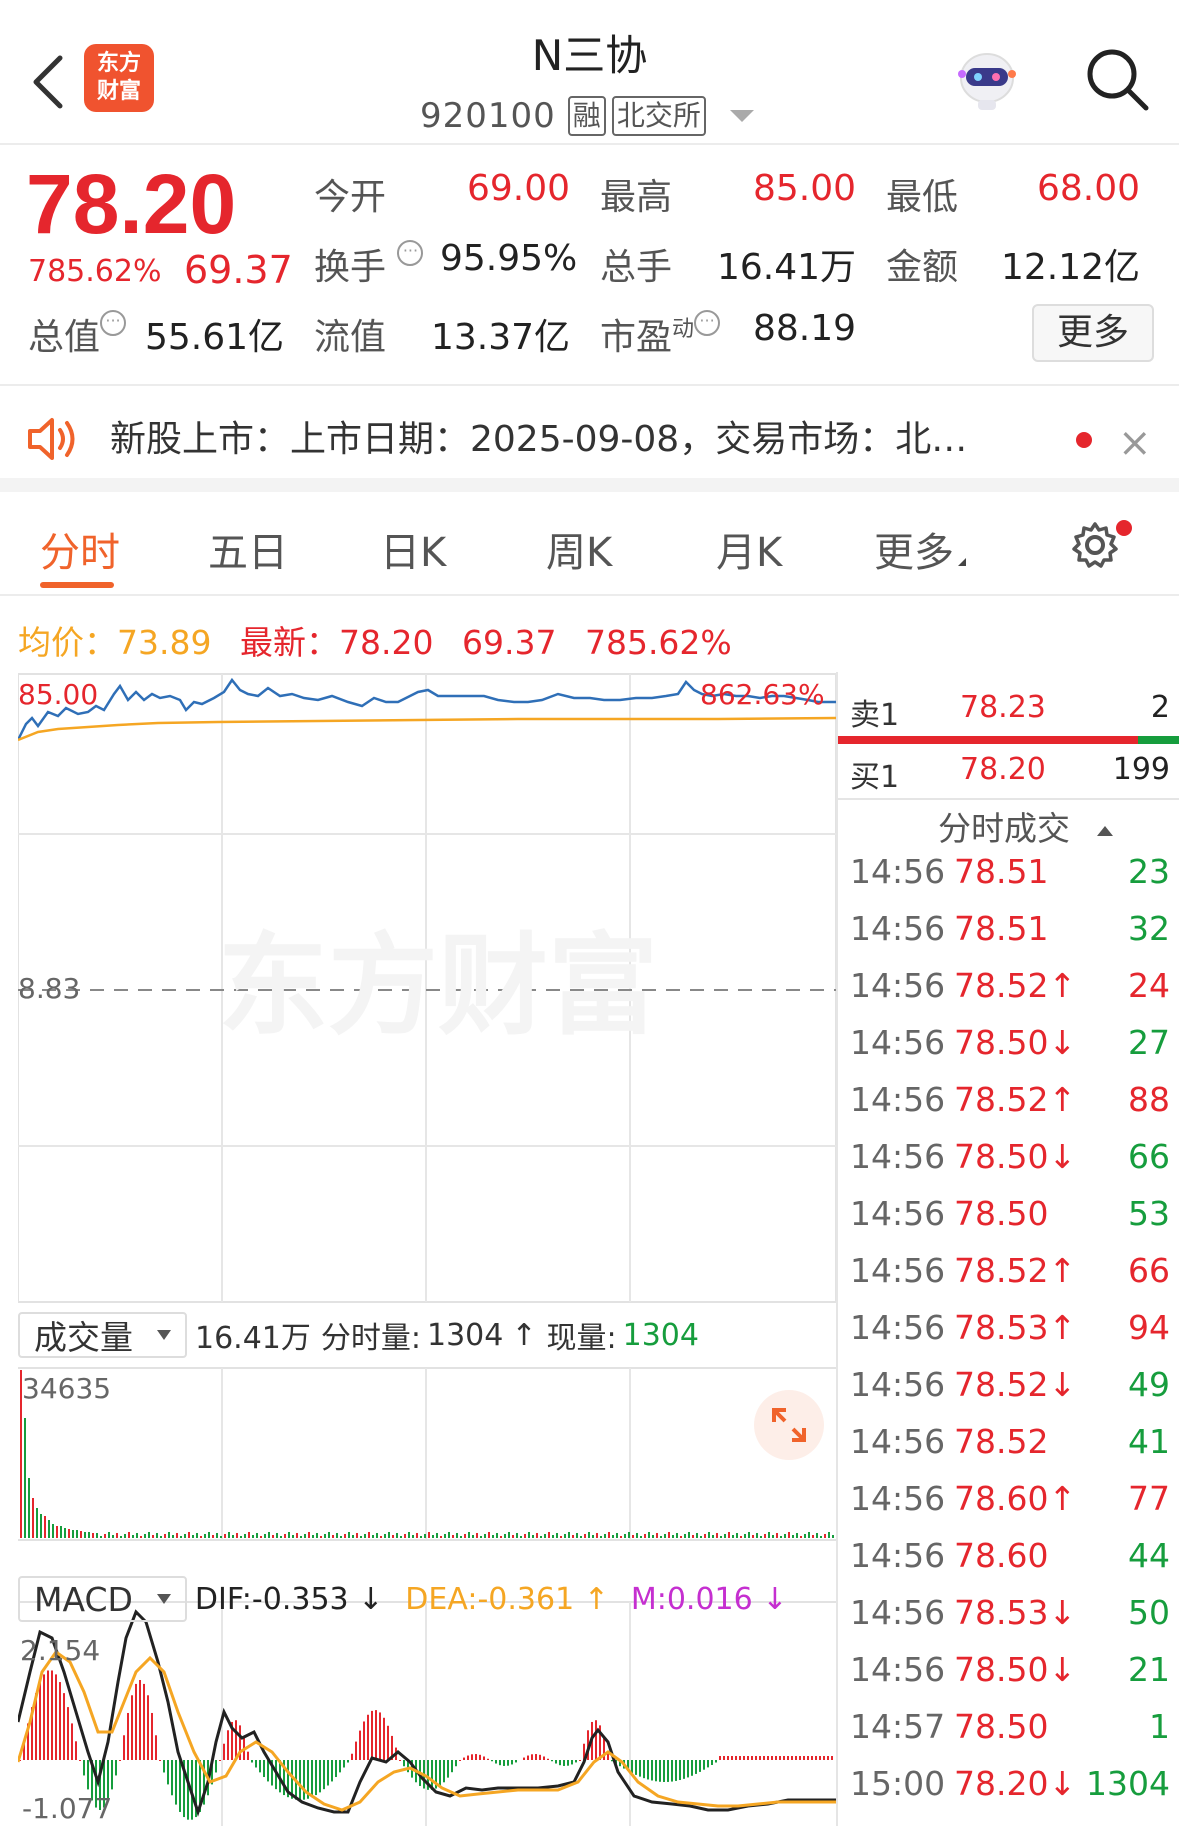  What do you see at coordinates (507, 1599) in the screenshot?
I see `macd-dea-value: DEA:-0.361 ↑` at bounding box center [507, 1599].